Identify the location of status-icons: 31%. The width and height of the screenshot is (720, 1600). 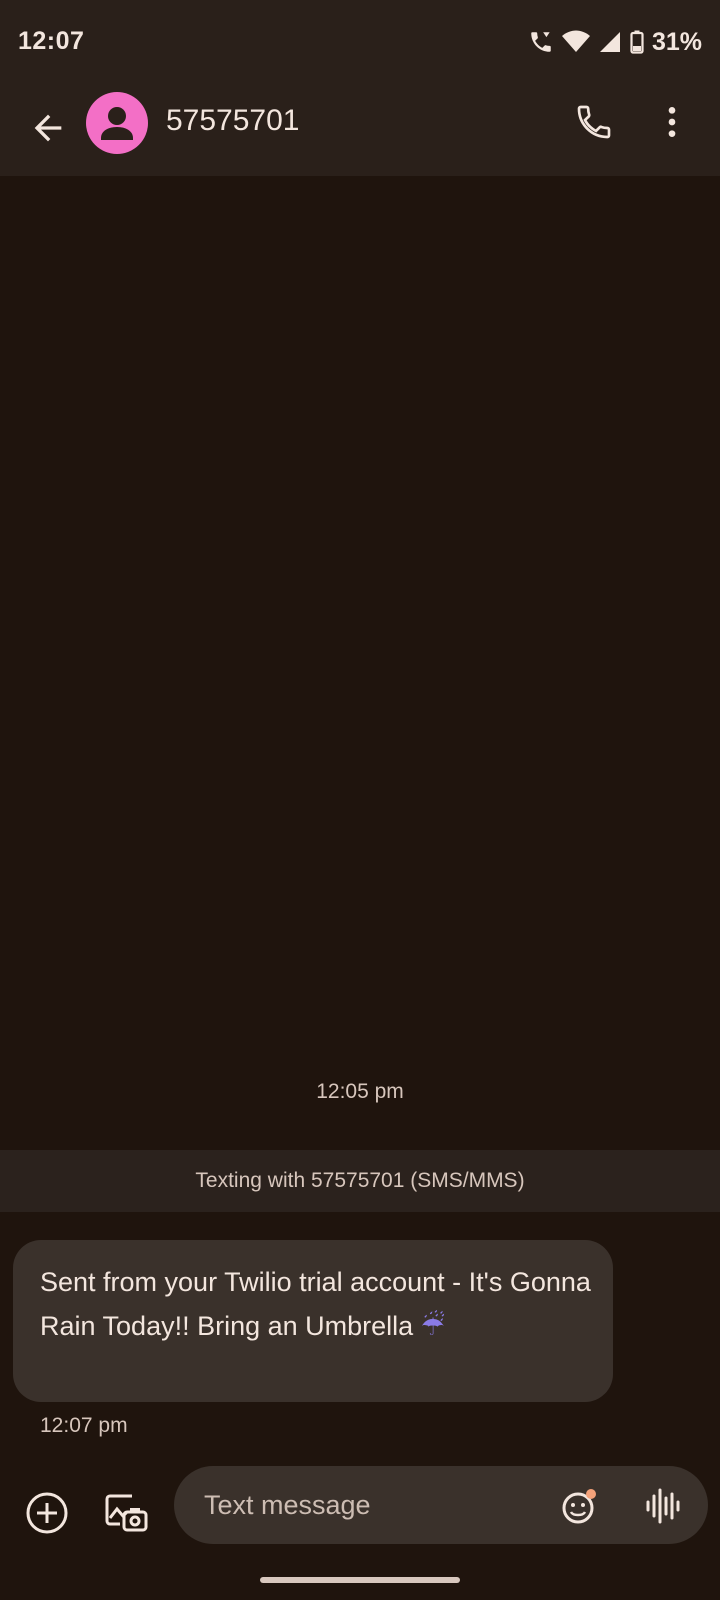
(615, 42).